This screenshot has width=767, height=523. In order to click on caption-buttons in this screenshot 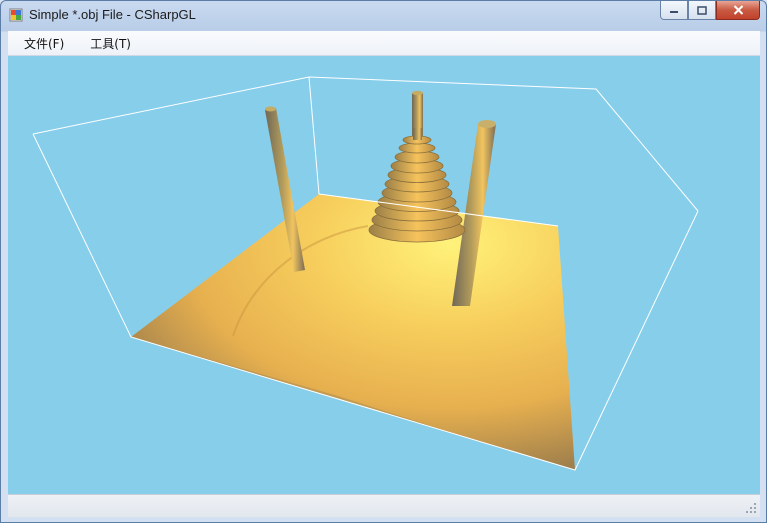, I will do `click(710, 11)`.